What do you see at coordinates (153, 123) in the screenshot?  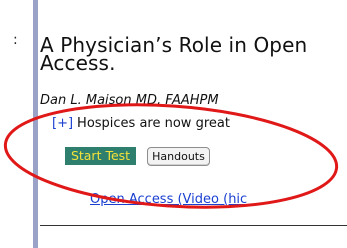 I see `description-preview: Hospices are now great` at bounding box center [153, 123].